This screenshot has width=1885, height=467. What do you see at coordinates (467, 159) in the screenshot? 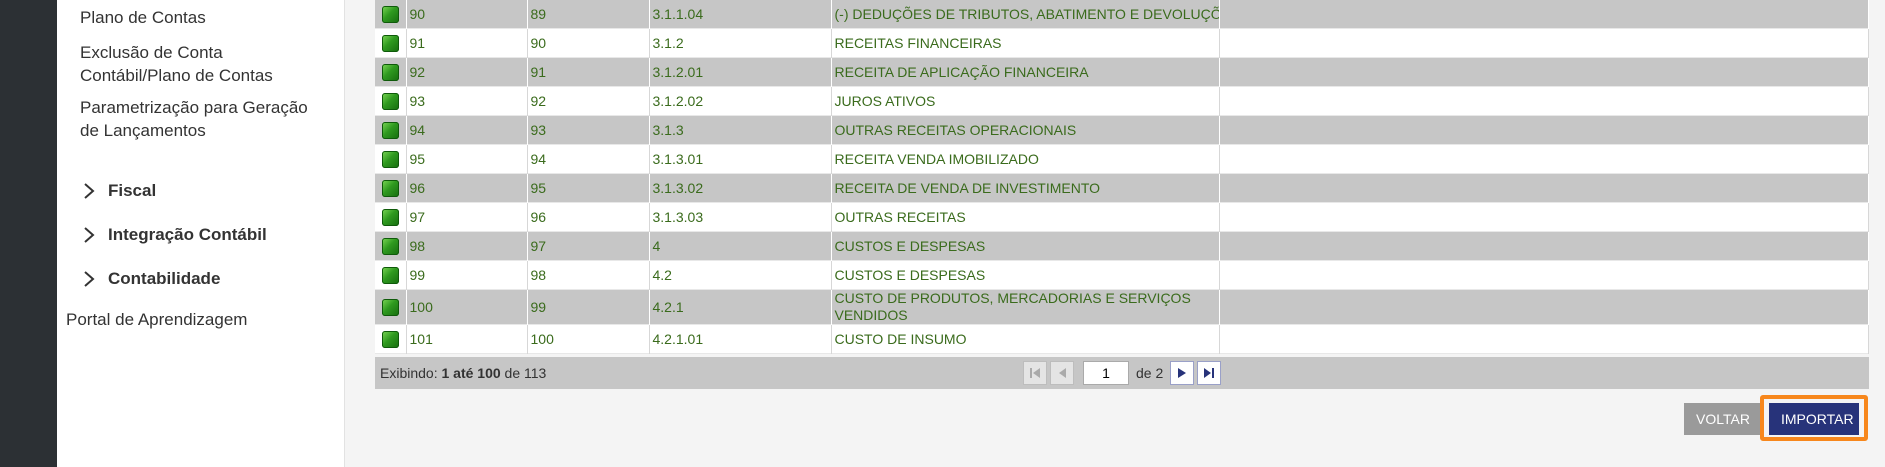
I see `seq-cell: 95` at bounding box center [467, 159].